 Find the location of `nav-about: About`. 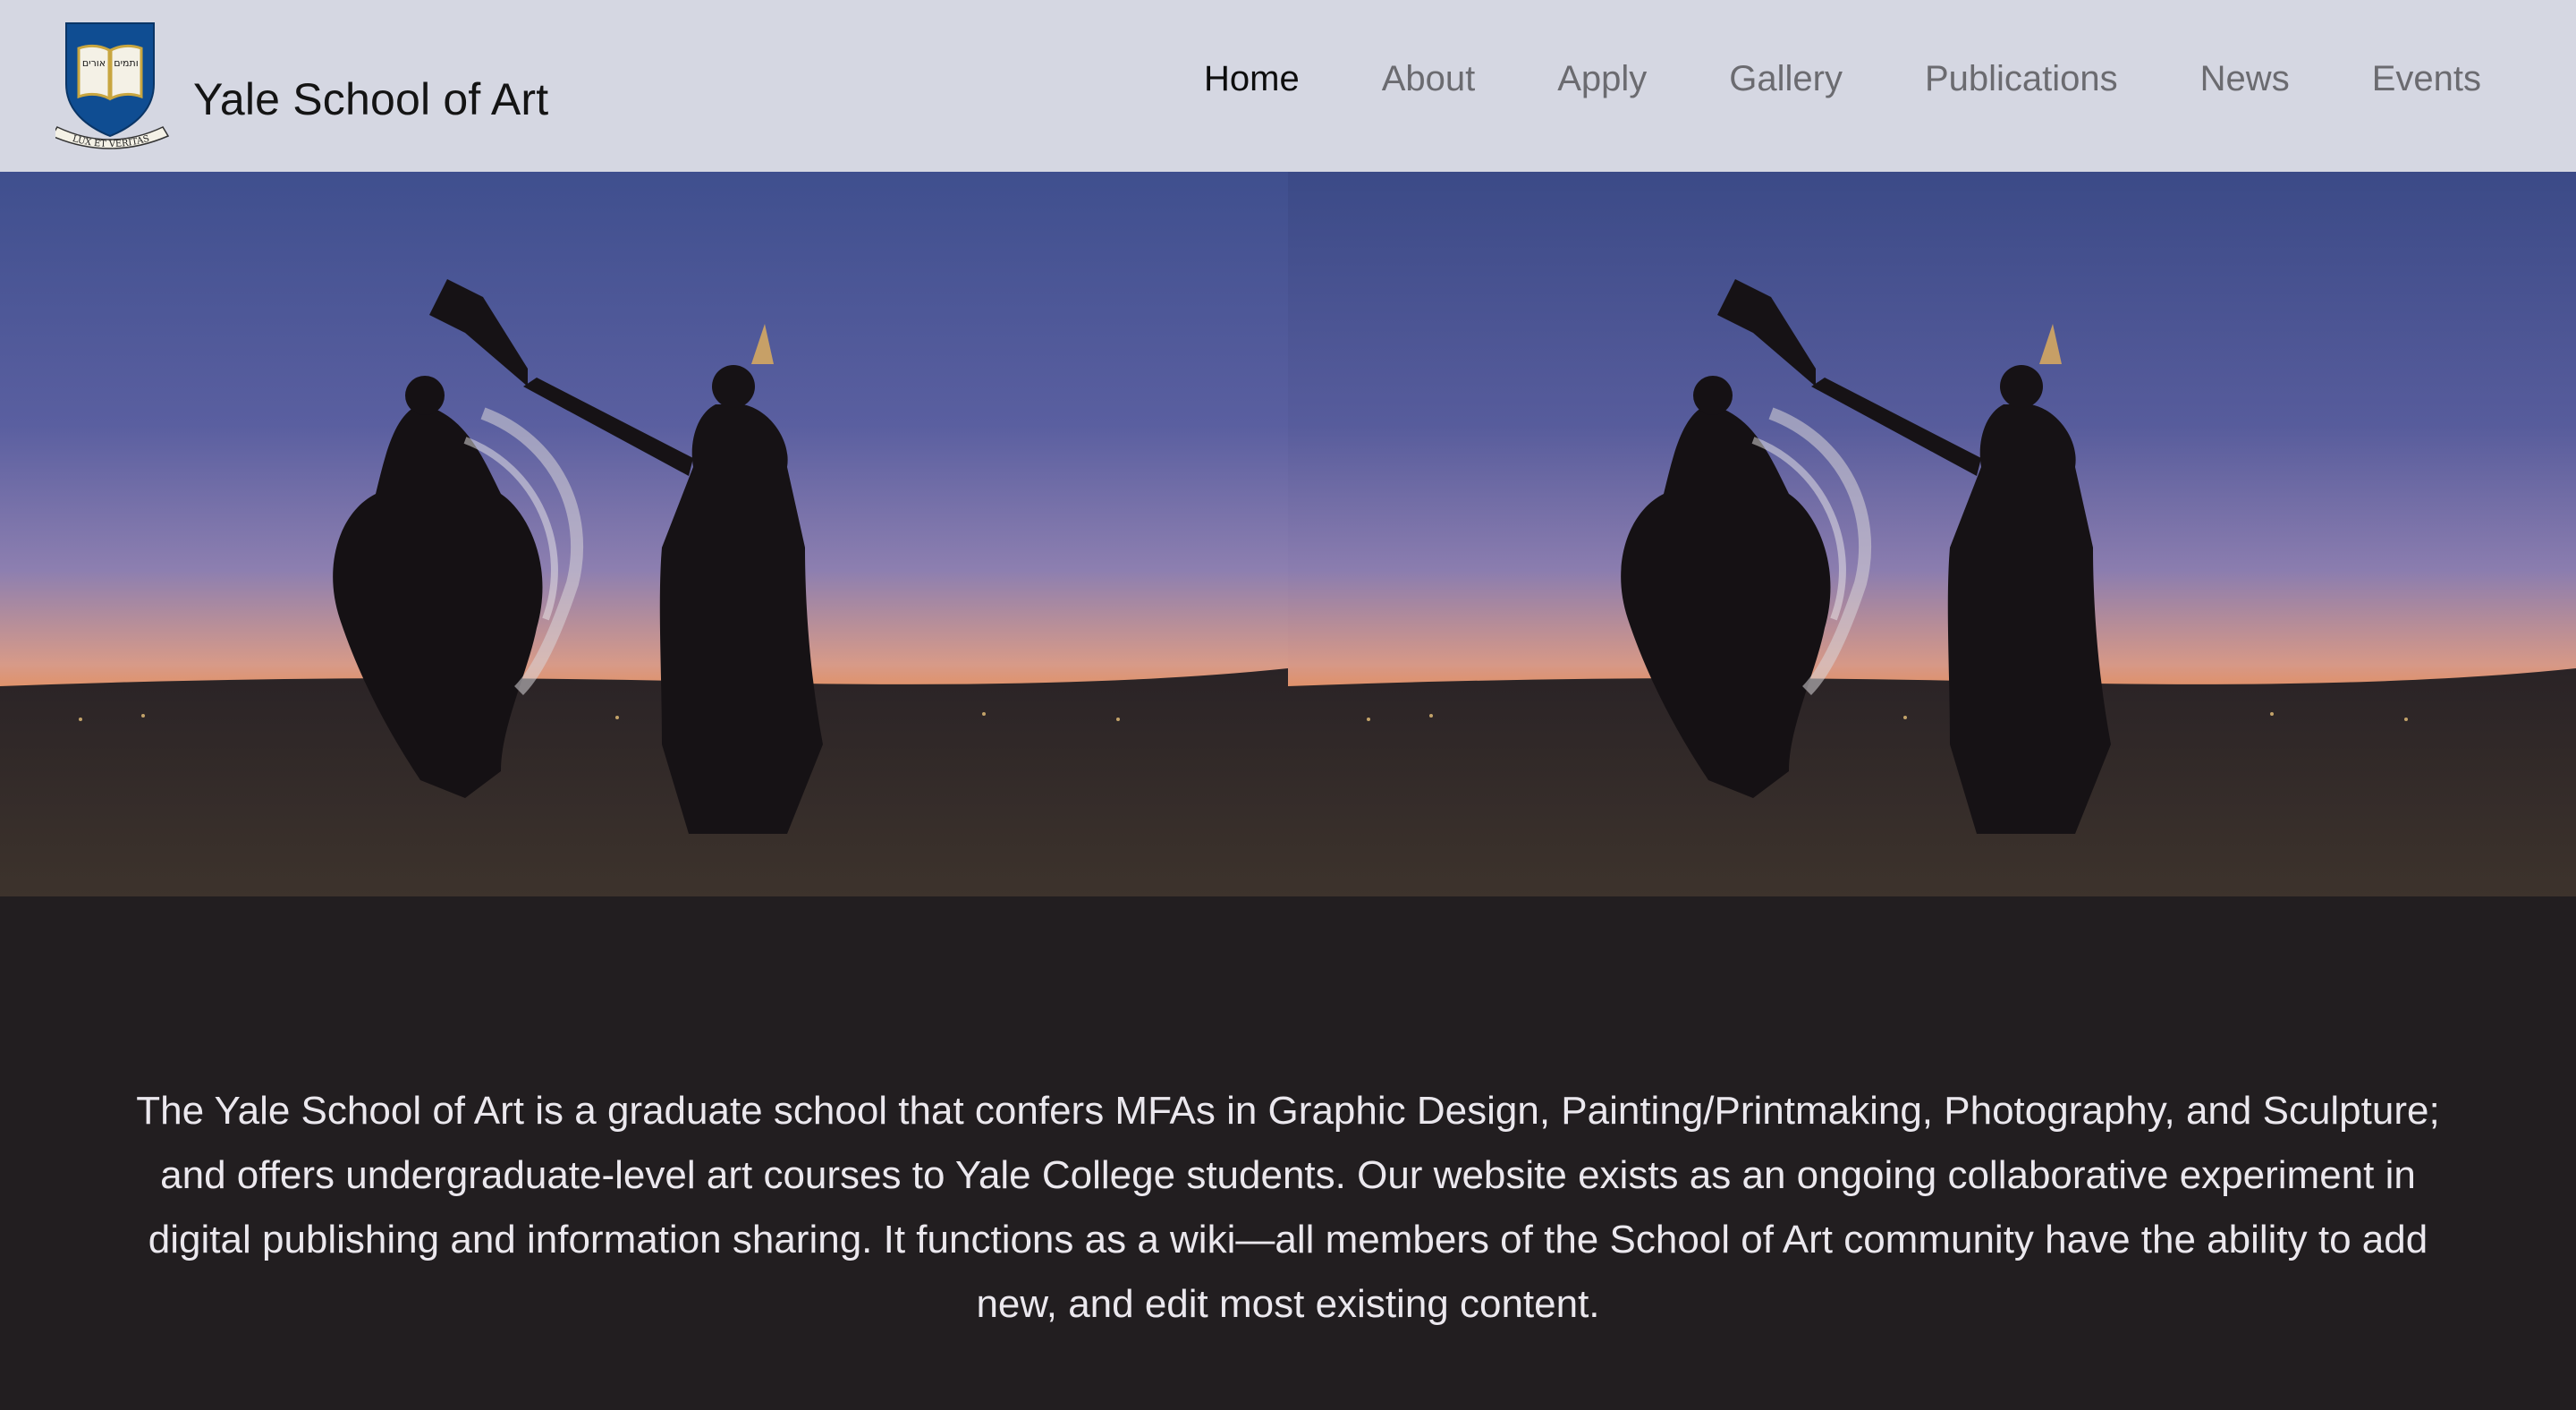

nav-about: About is located at coordinates (1429, 79).